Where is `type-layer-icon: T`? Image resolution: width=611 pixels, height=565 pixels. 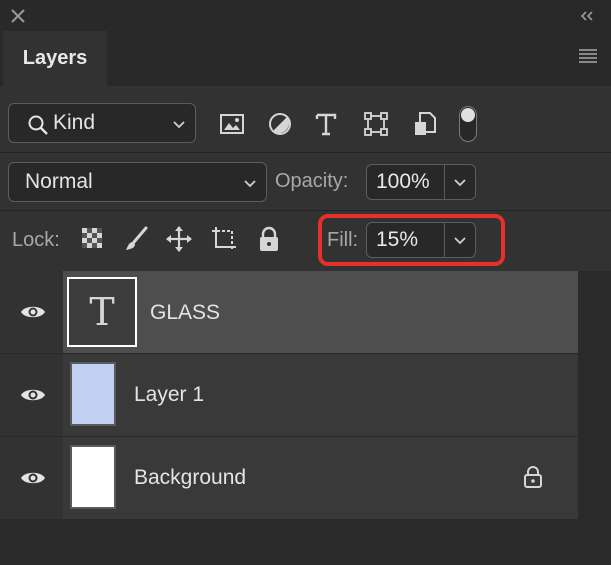 type-layer-icon: T is located at coordinates (102, 312).